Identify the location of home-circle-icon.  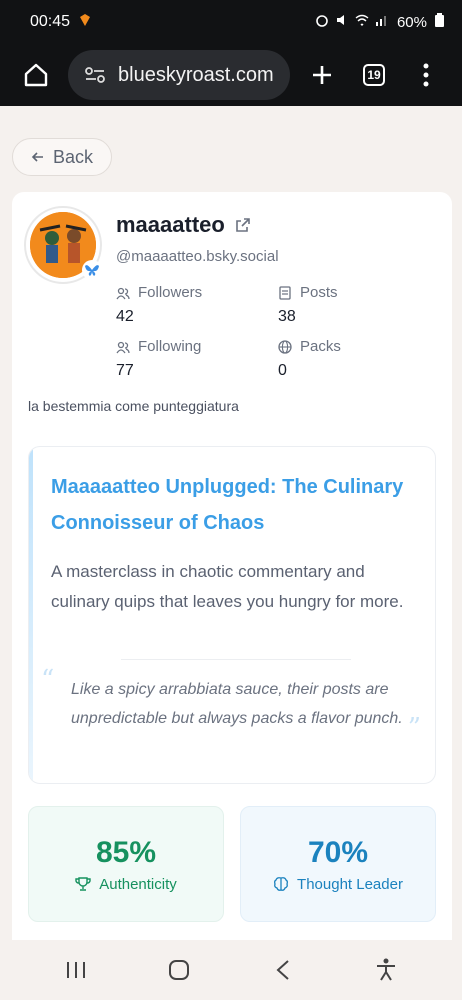
(179, 970).